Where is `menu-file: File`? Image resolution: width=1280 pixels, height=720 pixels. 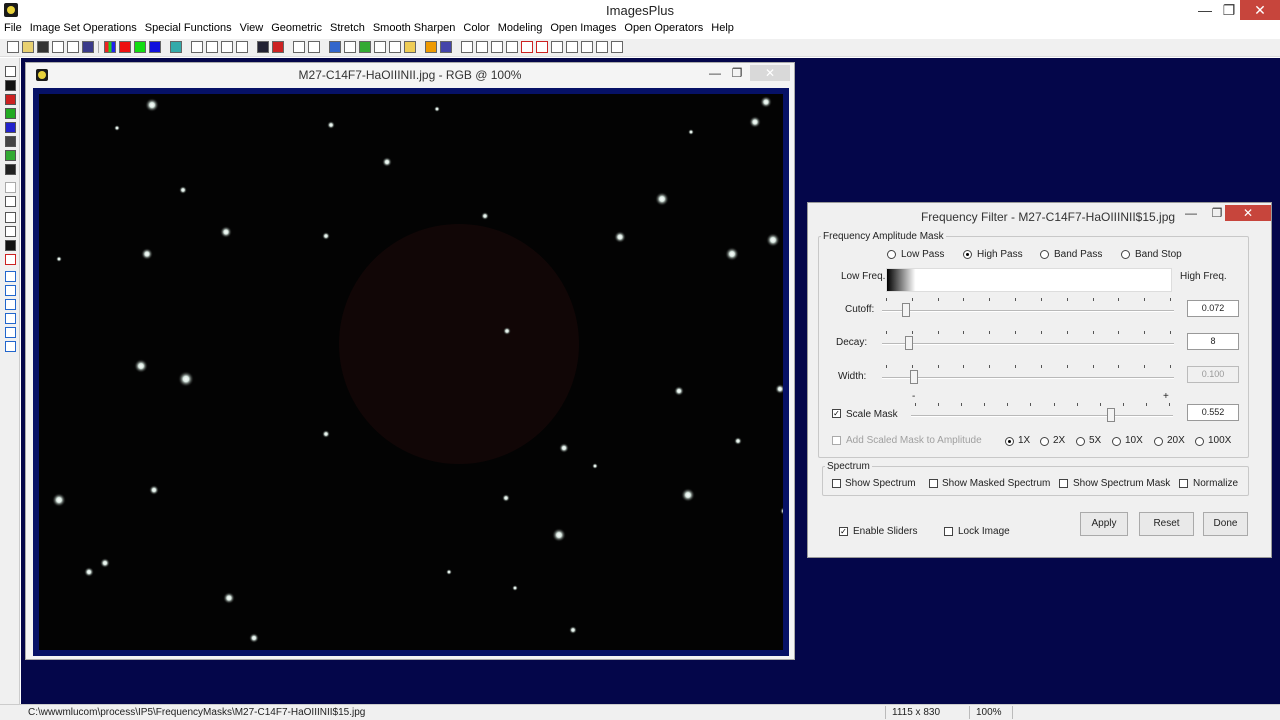
menu-file: File is located at coordinates (13, 29).